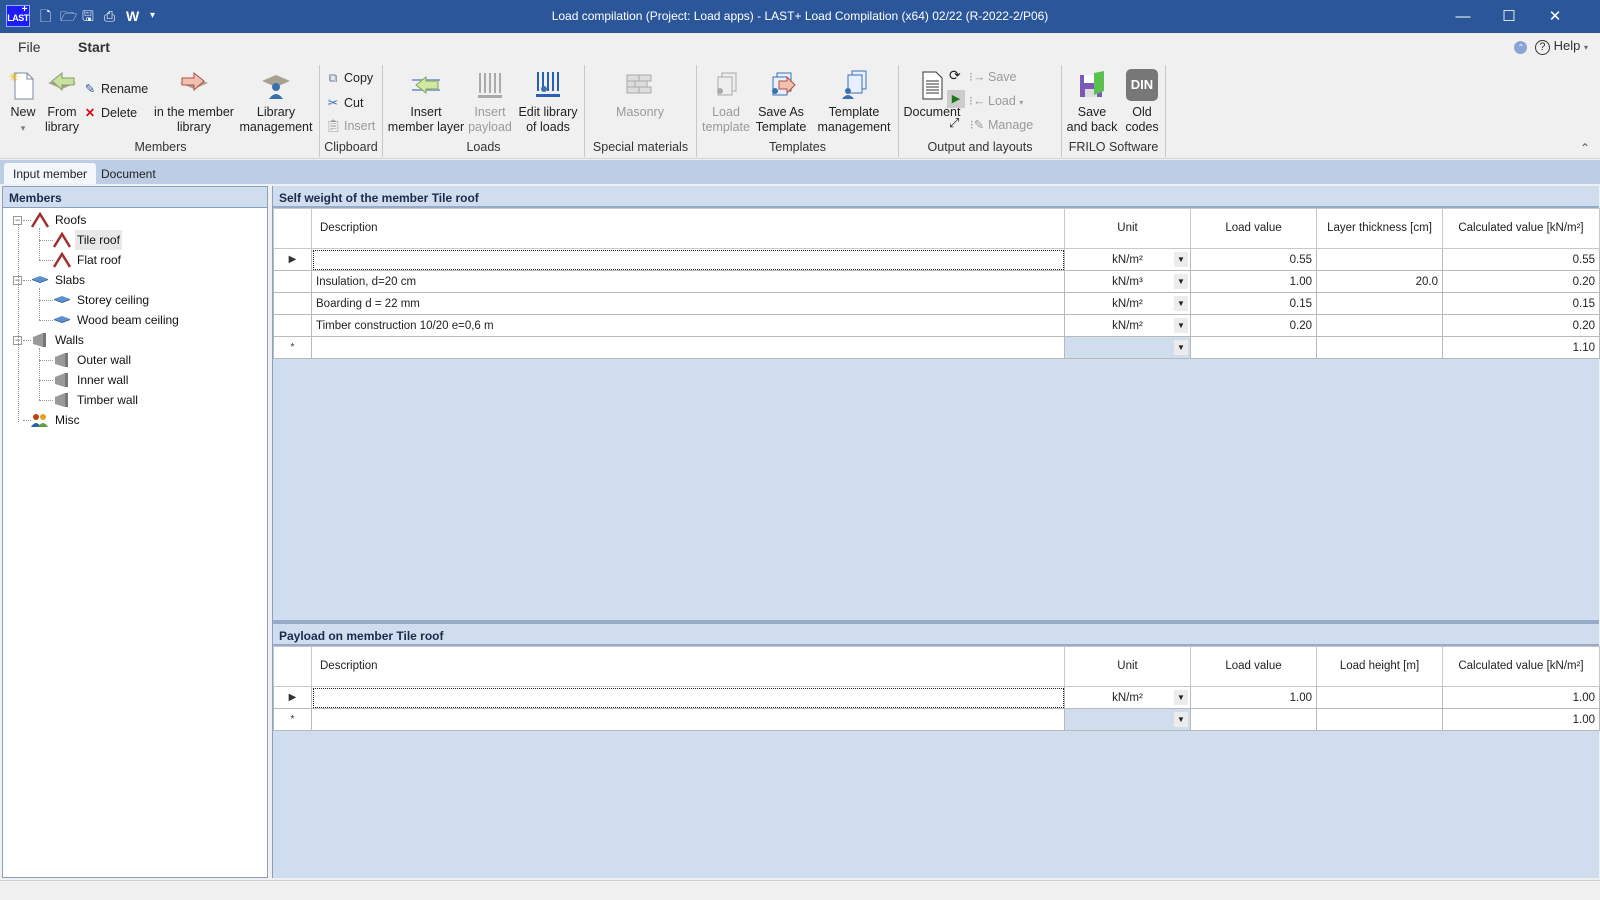  Describe the element at coordinates (349, 78) in the screenshot. I see `copy-button: ⧉ Copy` at that location.